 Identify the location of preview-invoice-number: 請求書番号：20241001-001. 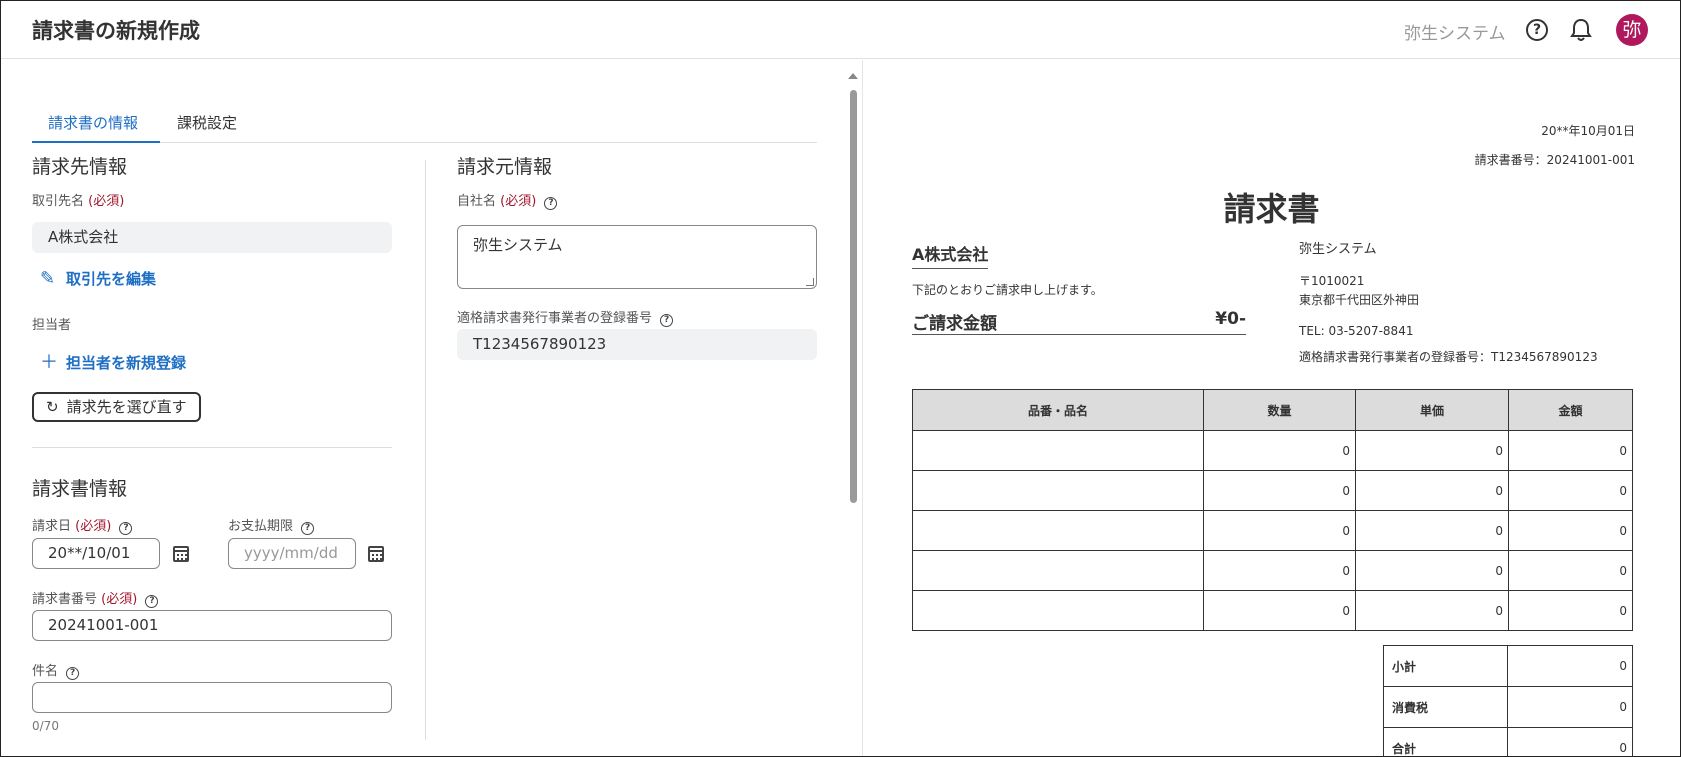
(1554, 160).